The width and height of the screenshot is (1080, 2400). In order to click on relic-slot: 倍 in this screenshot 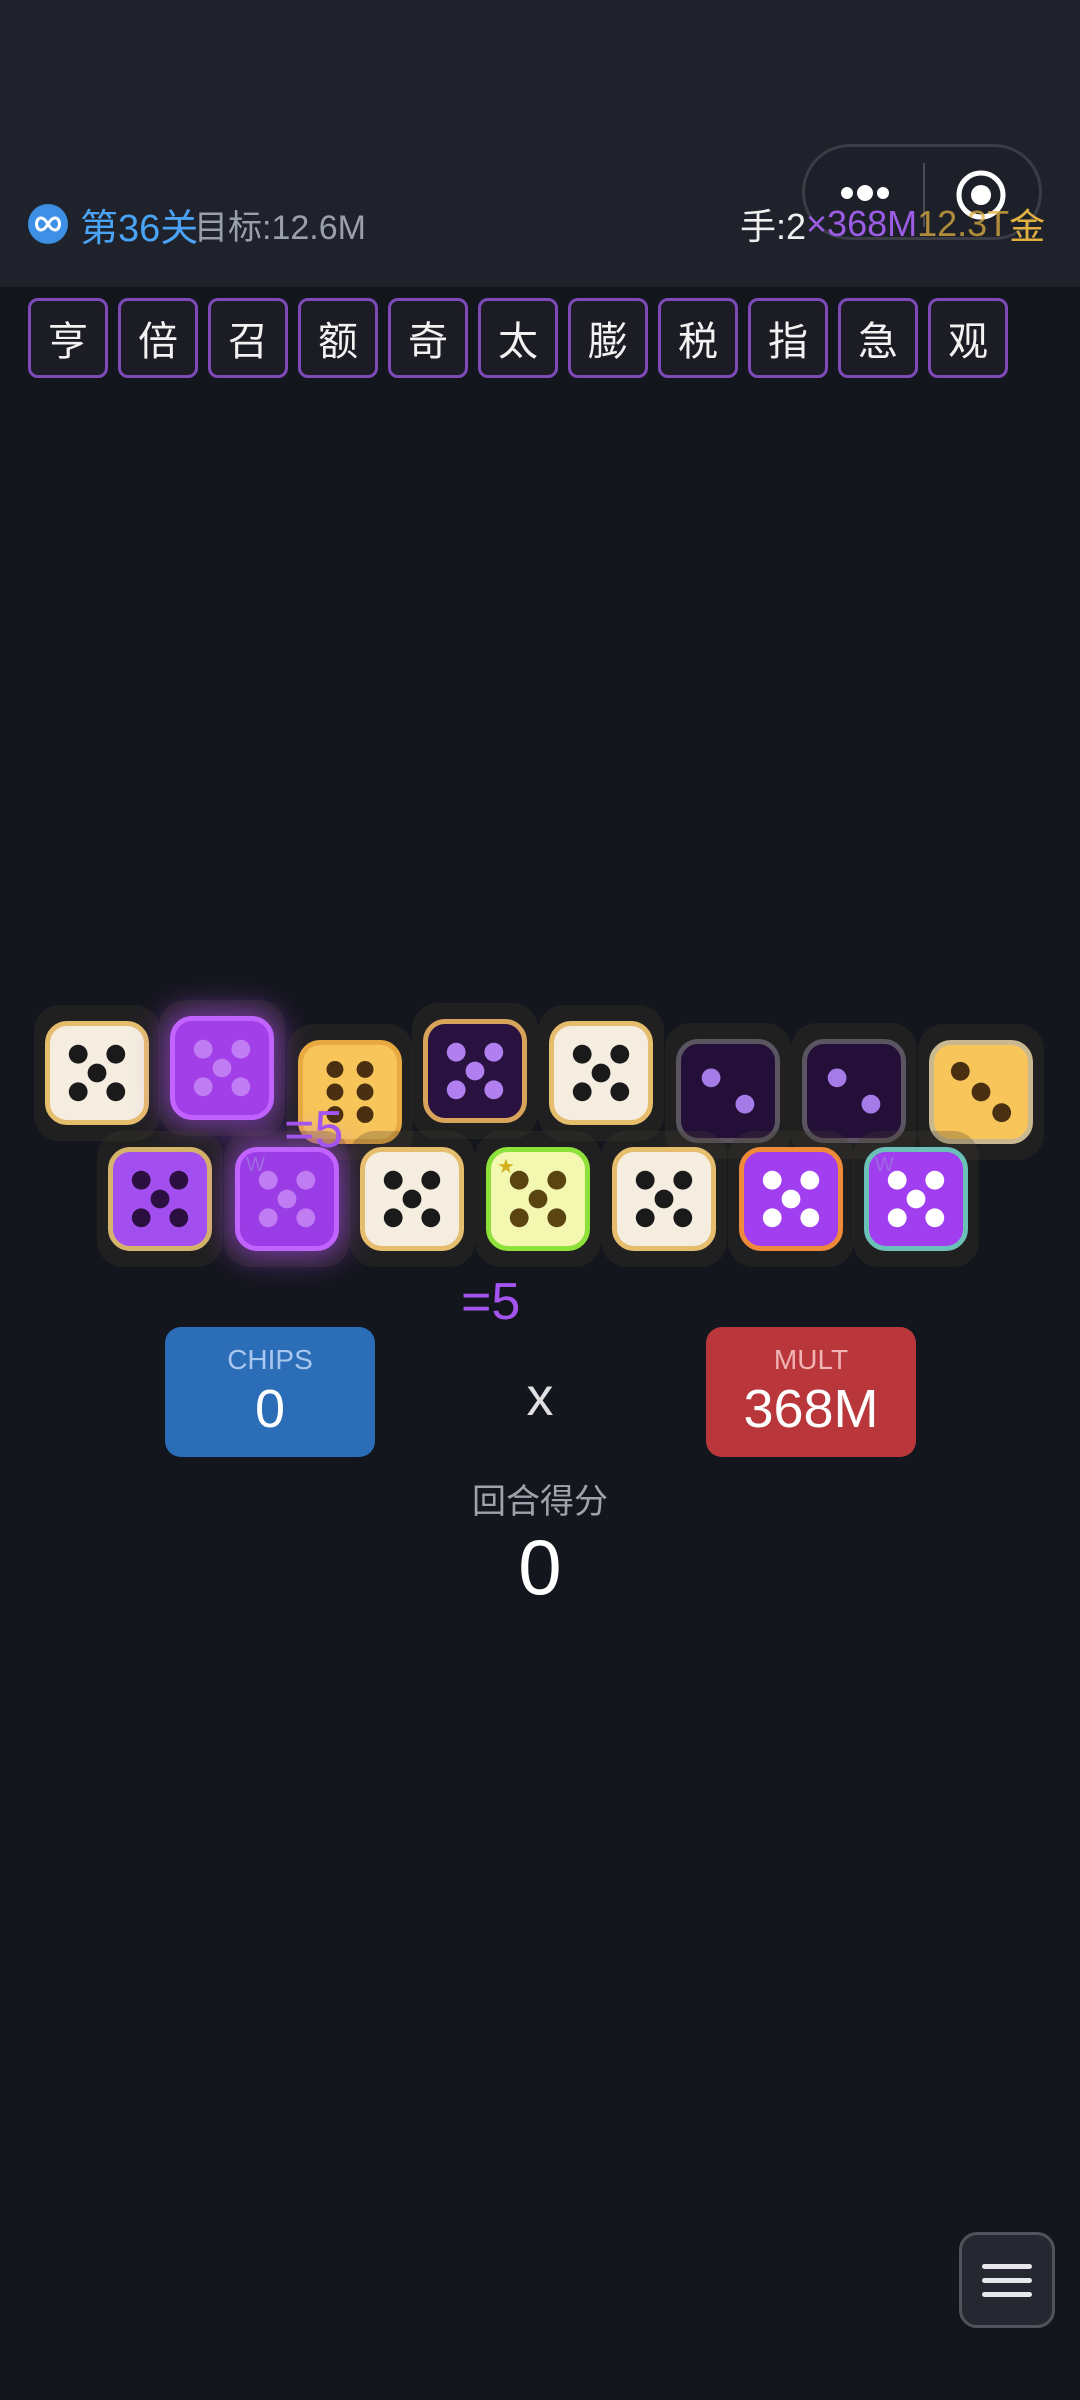, I will do `click(158, 338)`.